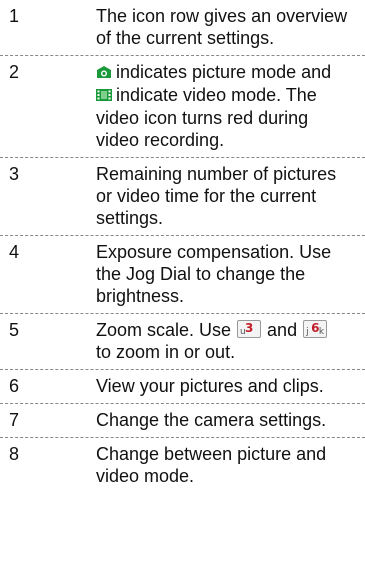  Describe the element at coordinates (14, 420) in the screenshot. I see `row-number: 7` at that location.